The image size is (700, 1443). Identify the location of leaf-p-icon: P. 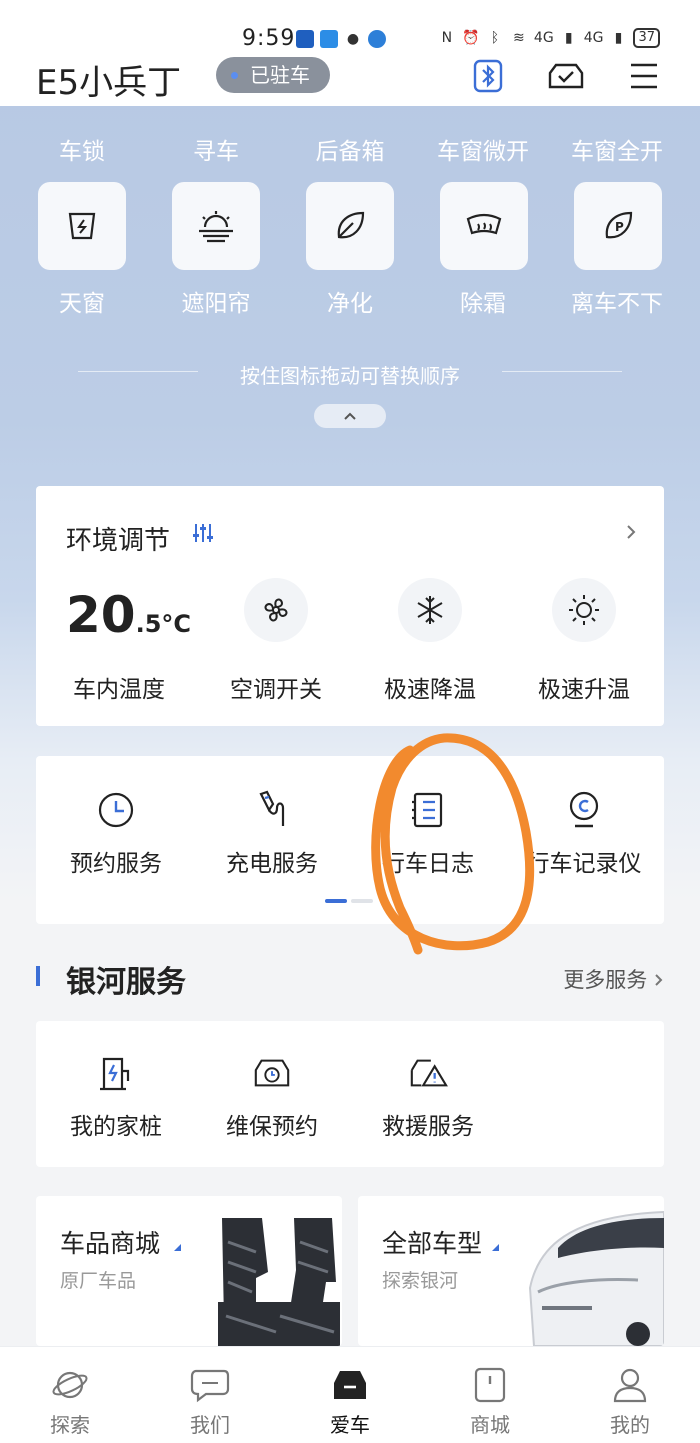
(619, 225).